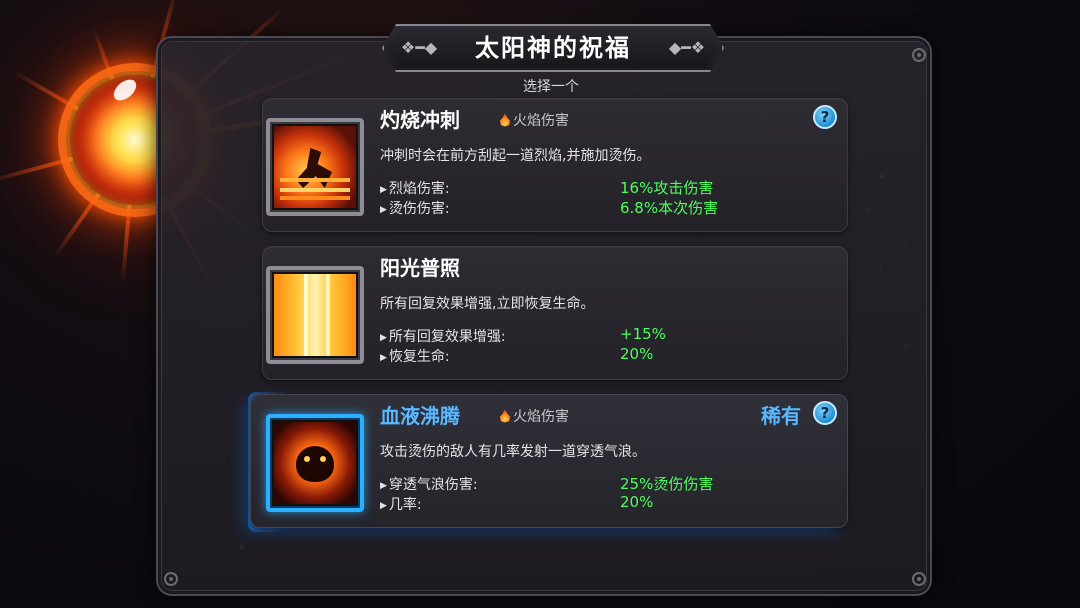 The image size is (1080, 608). What do you see at coordinates (420, 268) in the screenshot?
I see `card-title: 阳光普照` at bounding box center [420, 268].